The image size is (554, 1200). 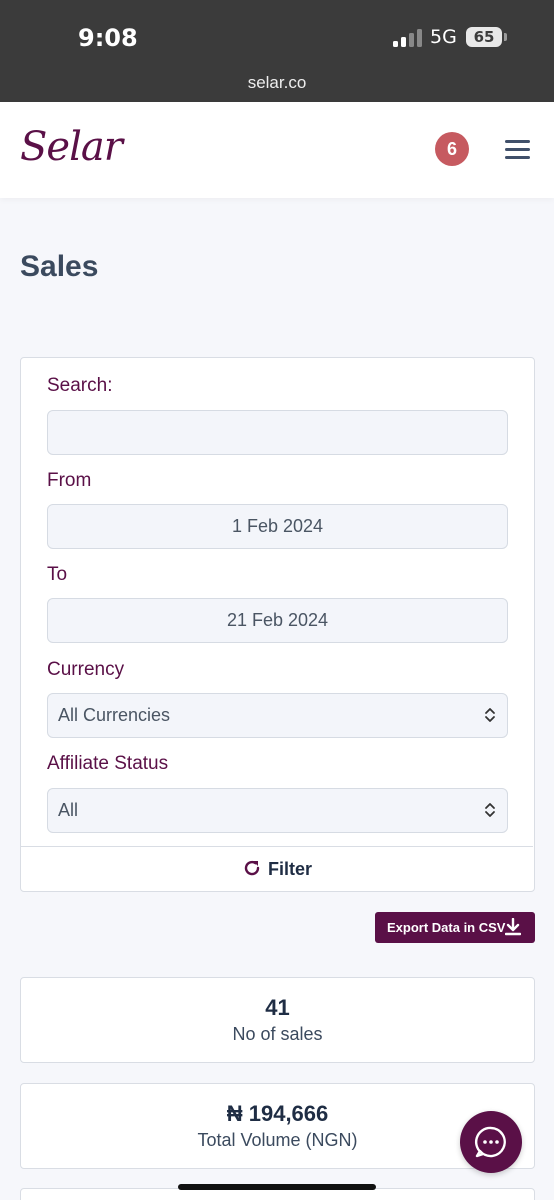 I want to click on status-bar: 9:08 5G 65 selar.co, so click(x=277, y=51).